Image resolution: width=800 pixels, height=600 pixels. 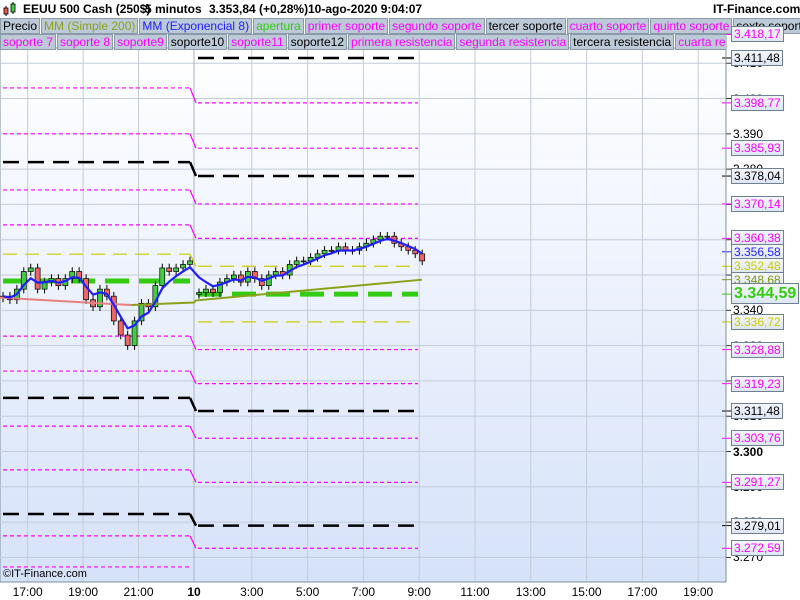 I want to click on timeframe: 5 minutos, so click(x=173, y=9).